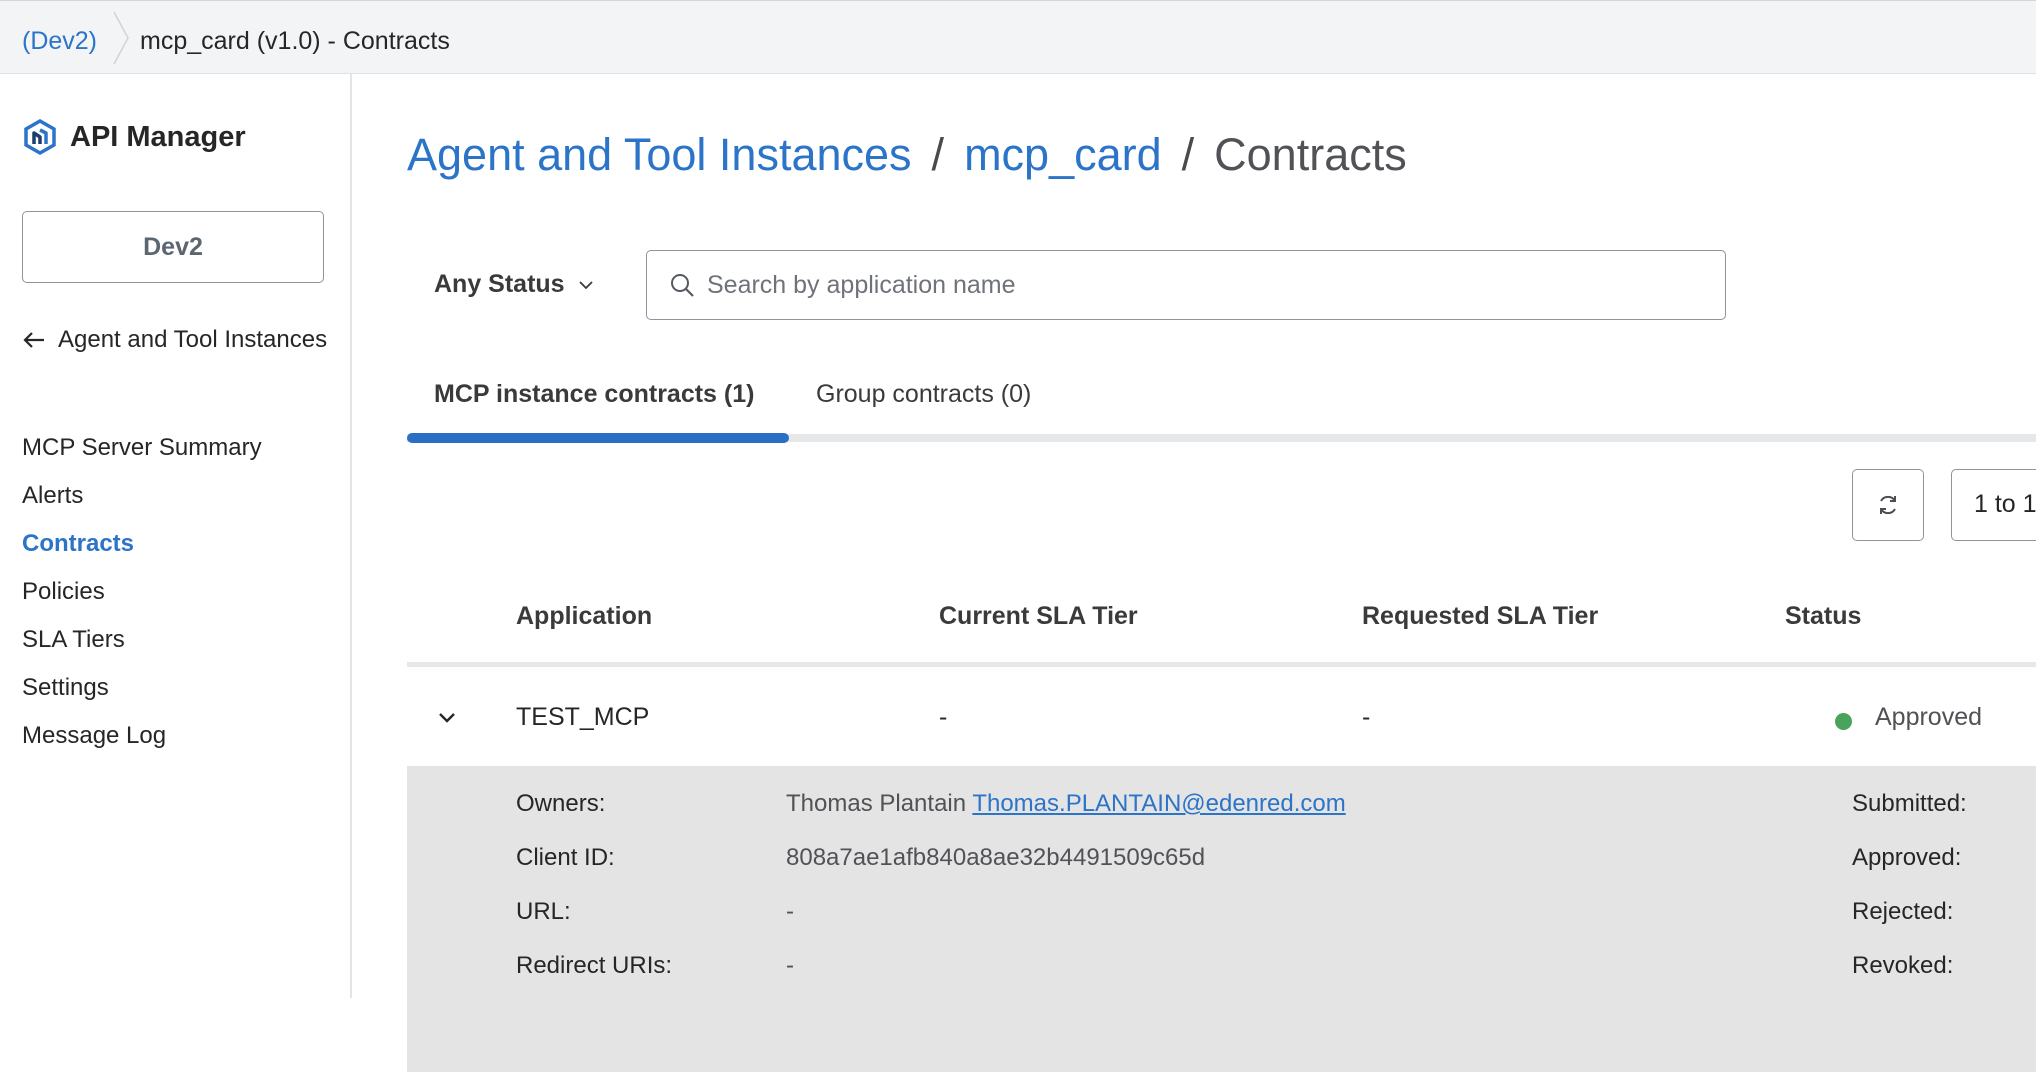 This screenshot has height=1072, width=2036. What do you see at coordinates (33, 340) in the screenshot?
I see `arrow-left-icon` at bounding box center [33, 340].